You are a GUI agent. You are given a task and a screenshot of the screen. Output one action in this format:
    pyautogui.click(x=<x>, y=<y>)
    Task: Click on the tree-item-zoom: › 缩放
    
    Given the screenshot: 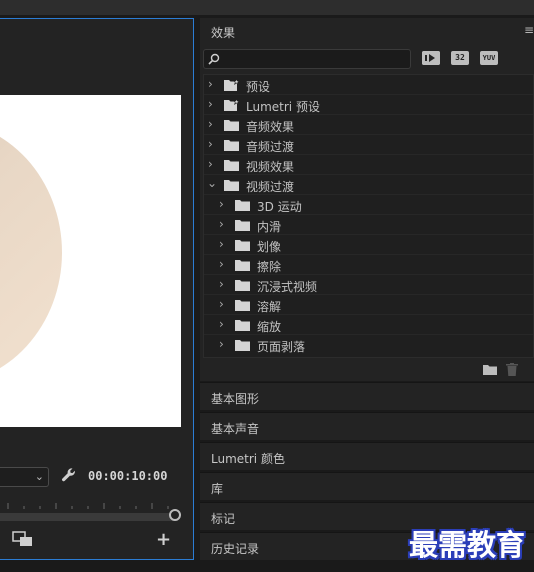 What is the action you would take?
    pyautogui.click(x=368, y=325)
    